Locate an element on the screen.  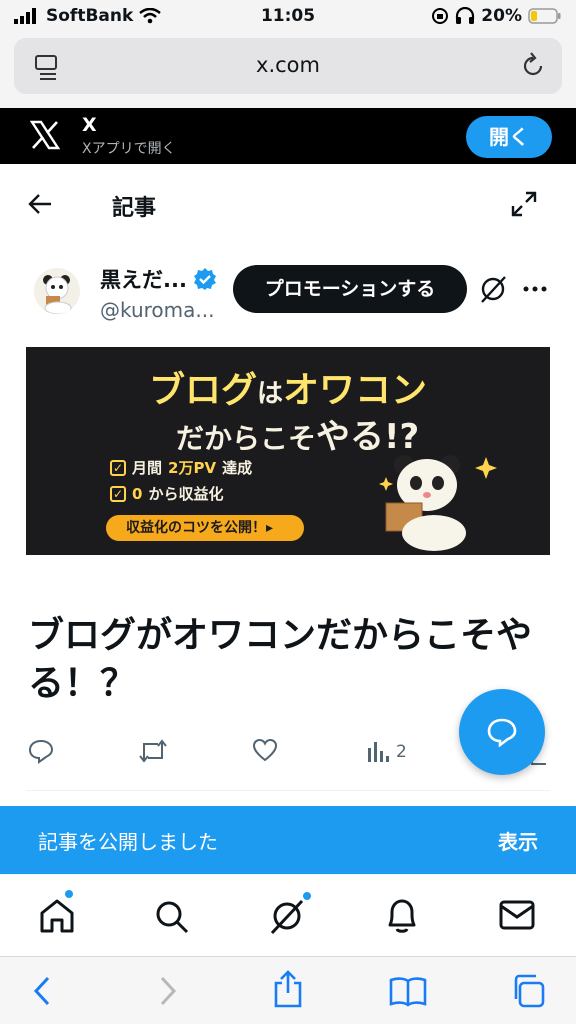
address-bar: x.com is located at coordinates (288, 66).